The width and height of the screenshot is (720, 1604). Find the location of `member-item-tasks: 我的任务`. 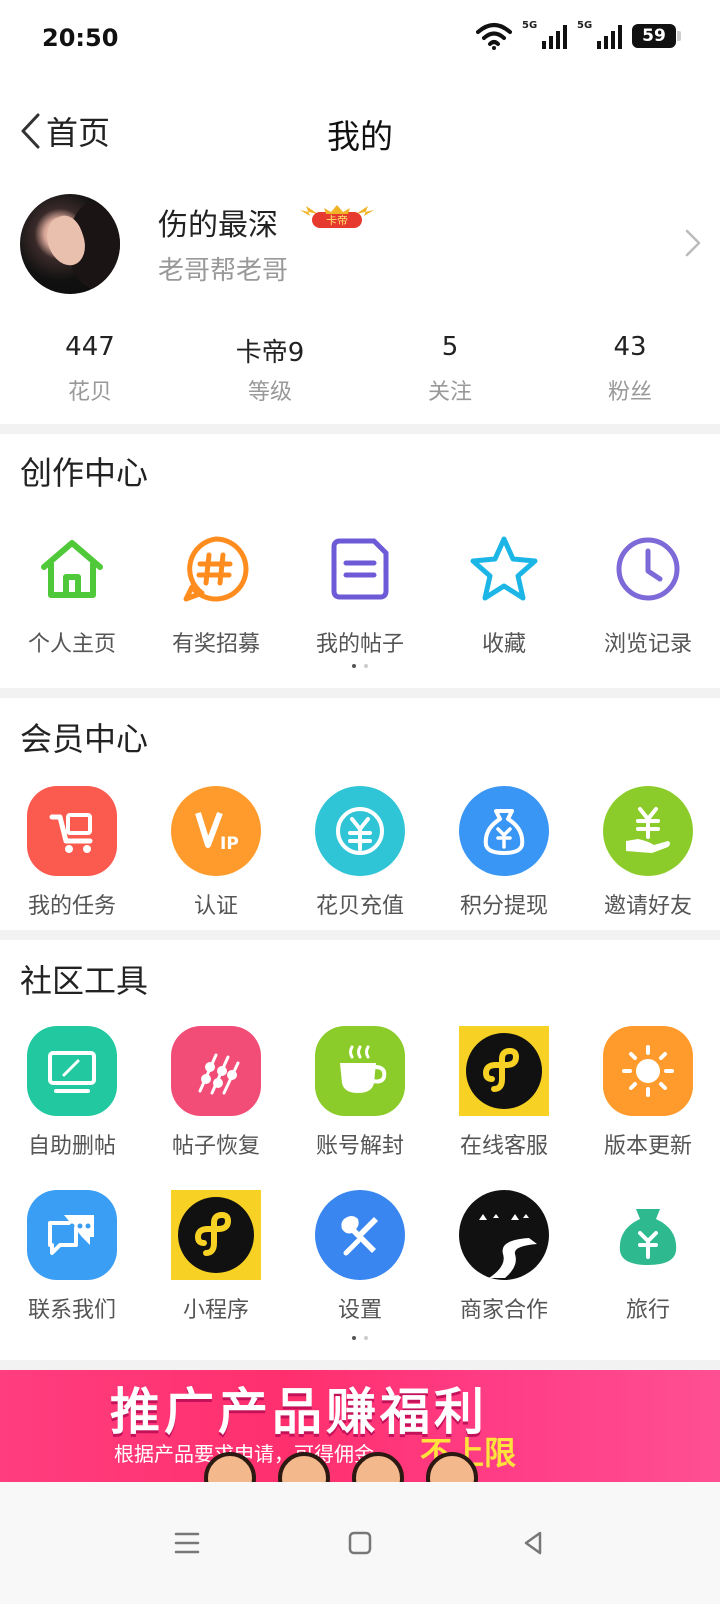

member-item-tasks: 我的任务 is located at coordinates (72, 853).